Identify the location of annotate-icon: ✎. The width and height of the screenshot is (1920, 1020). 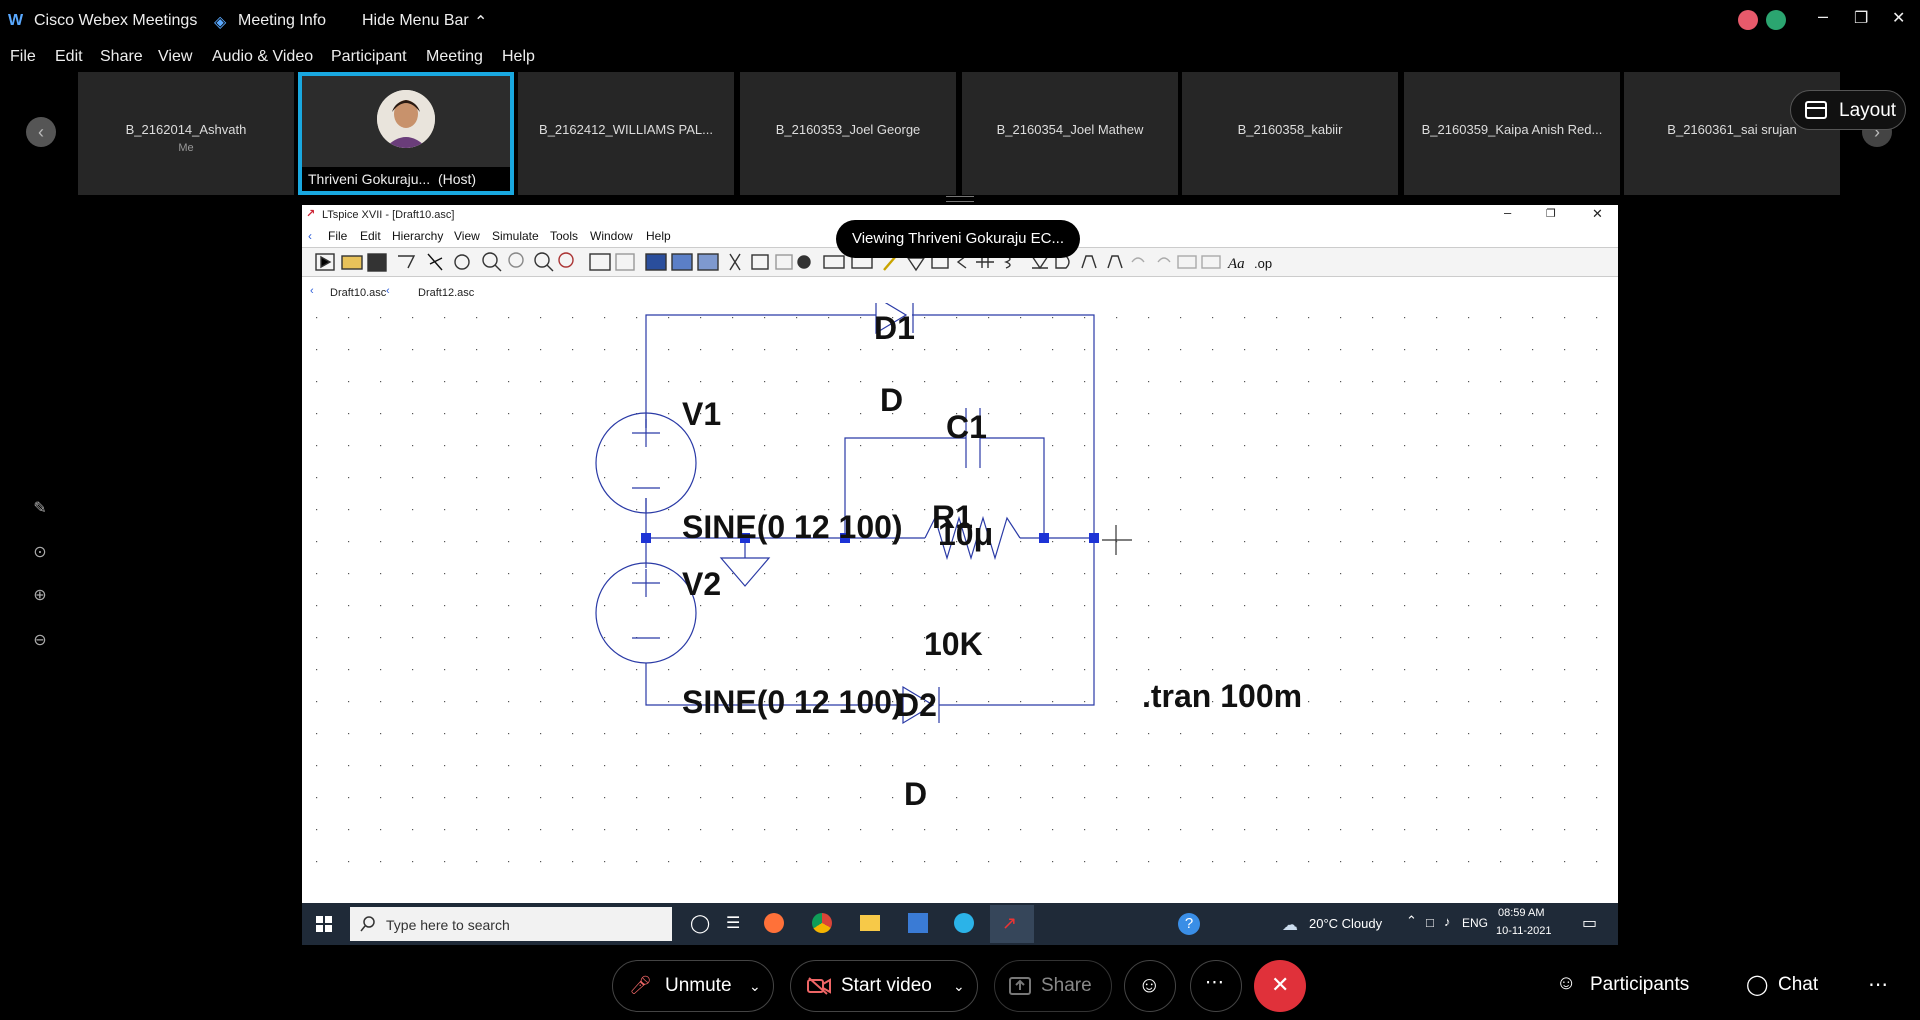
(40, 516).